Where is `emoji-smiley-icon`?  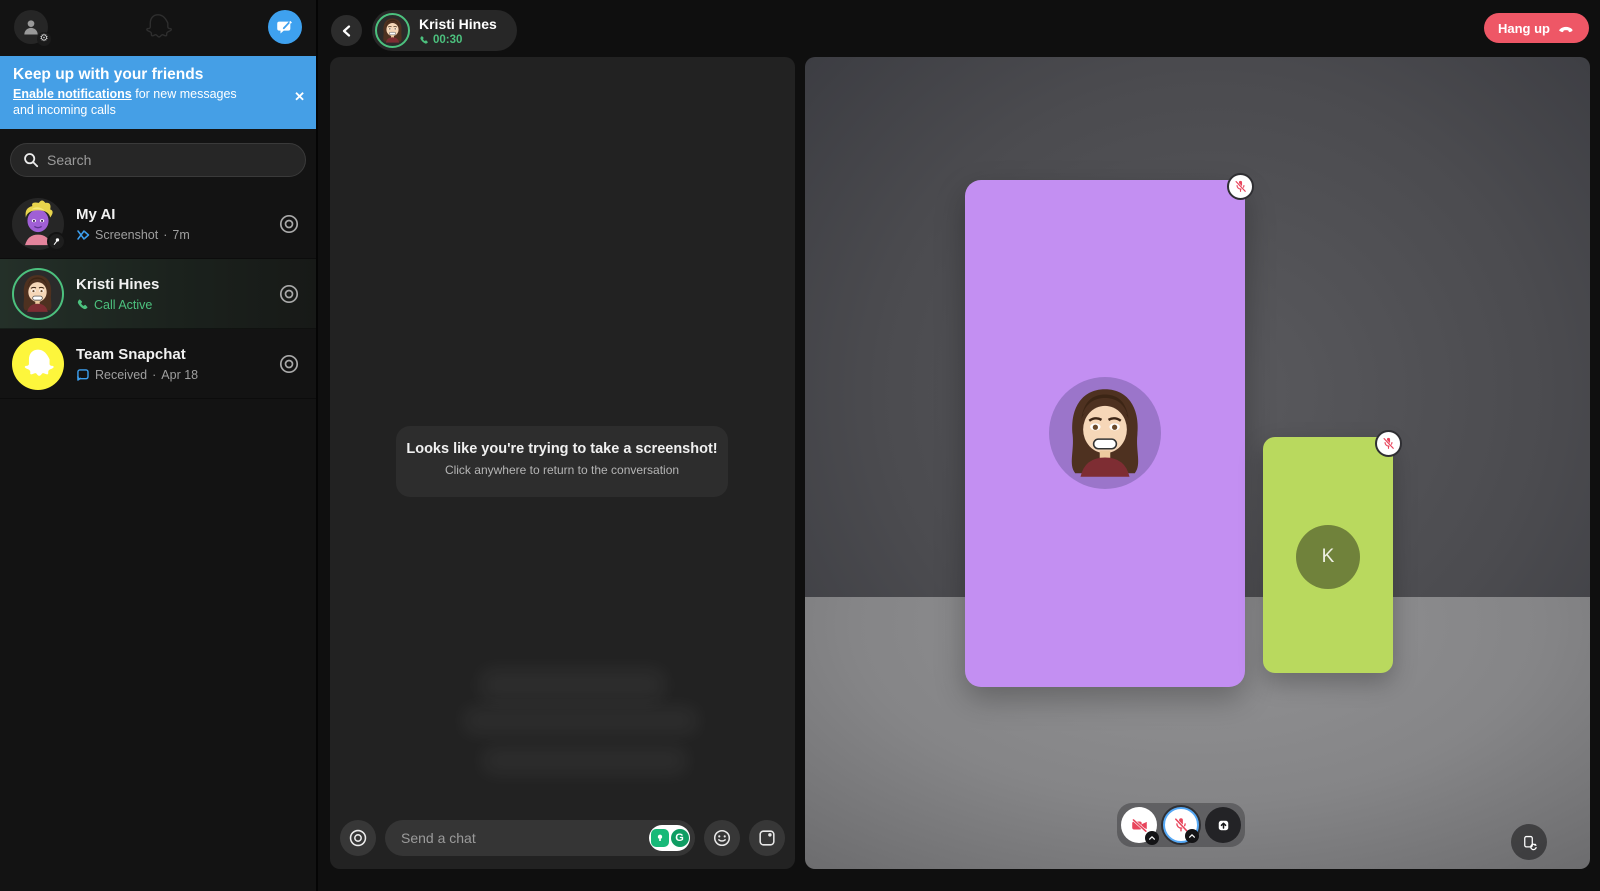
emoji-smiley-icon is located at coordinates (722, 838).